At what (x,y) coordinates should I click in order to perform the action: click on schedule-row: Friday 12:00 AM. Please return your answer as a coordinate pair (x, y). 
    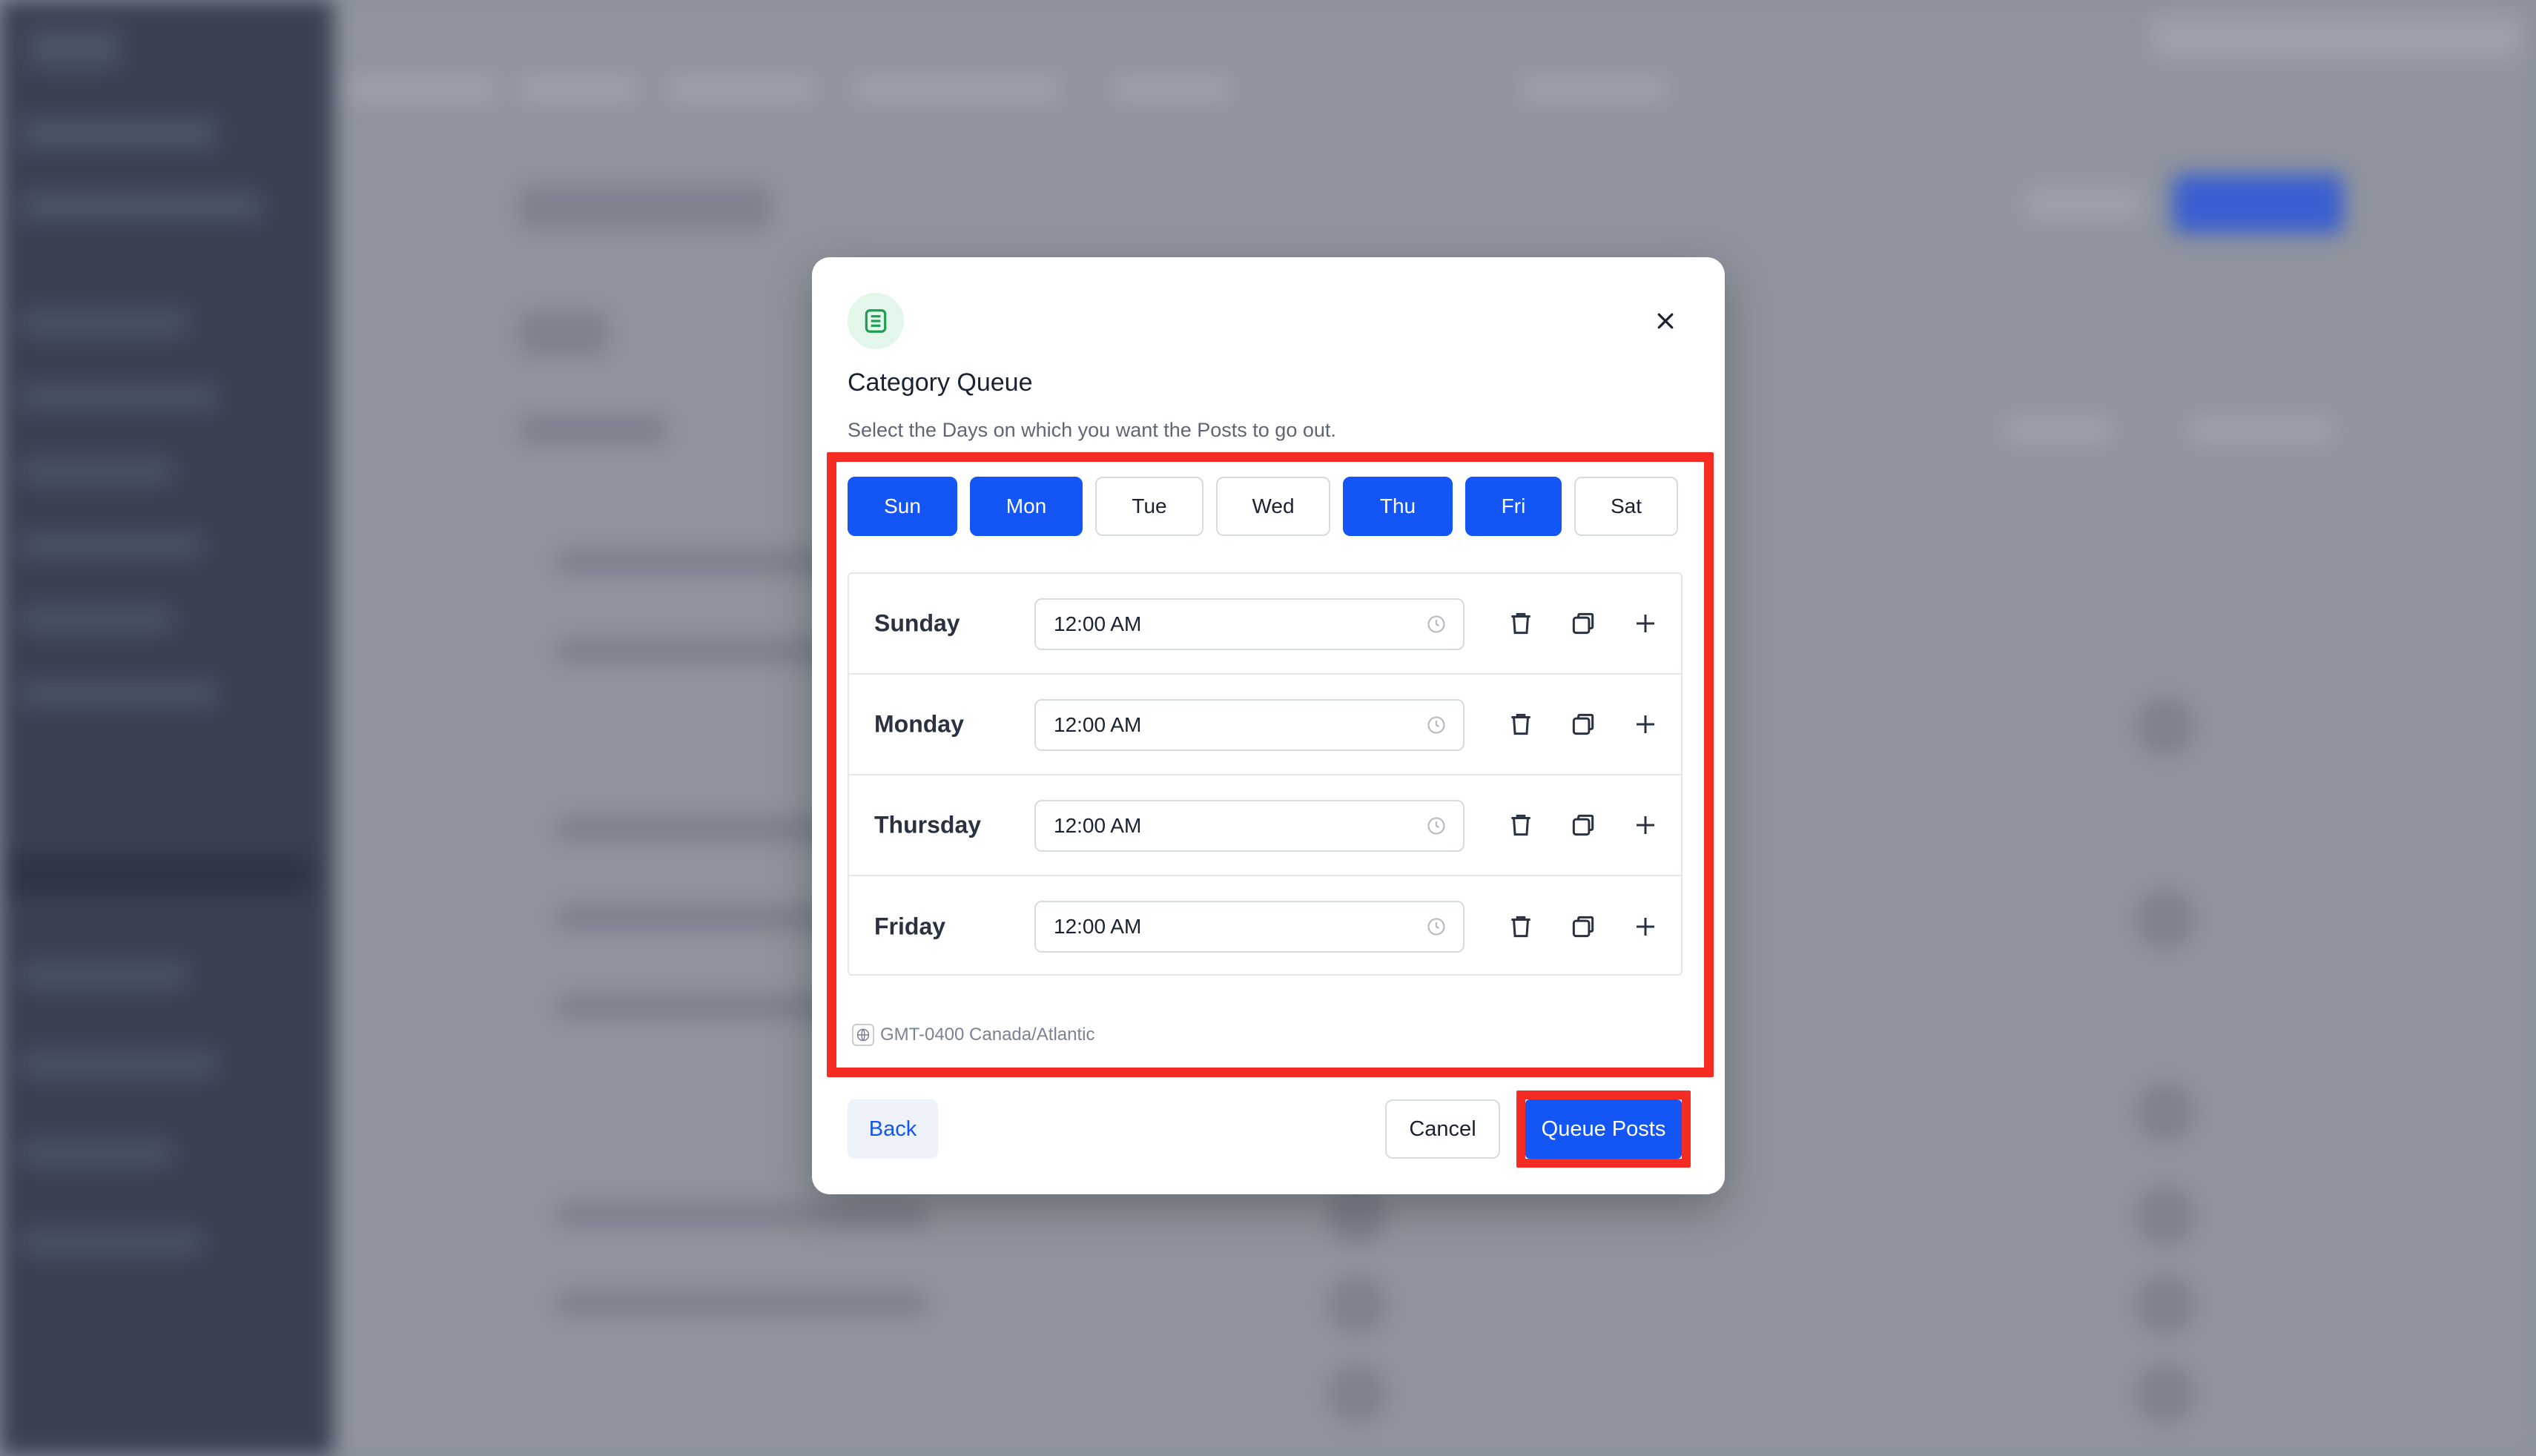
    Looking at the image, I should click on (1265, 927).